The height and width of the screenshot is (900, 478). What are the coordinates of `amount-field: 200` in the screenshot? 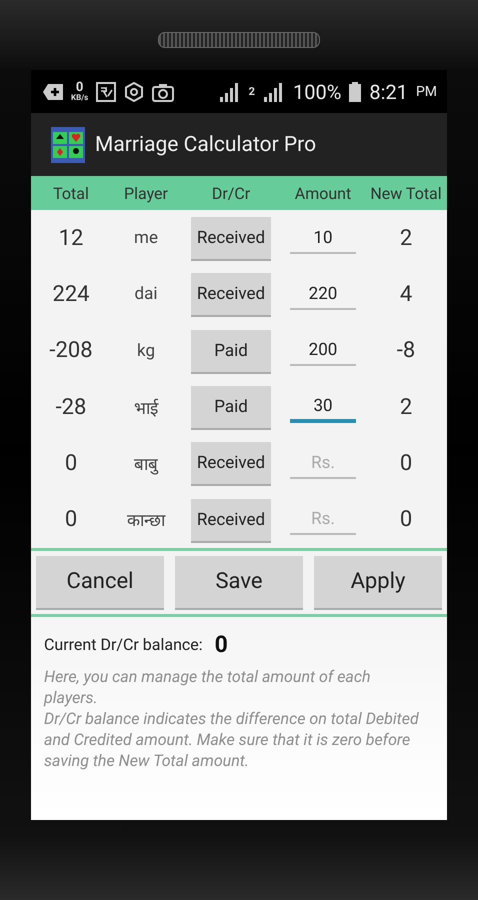 It's located at (323, 350).